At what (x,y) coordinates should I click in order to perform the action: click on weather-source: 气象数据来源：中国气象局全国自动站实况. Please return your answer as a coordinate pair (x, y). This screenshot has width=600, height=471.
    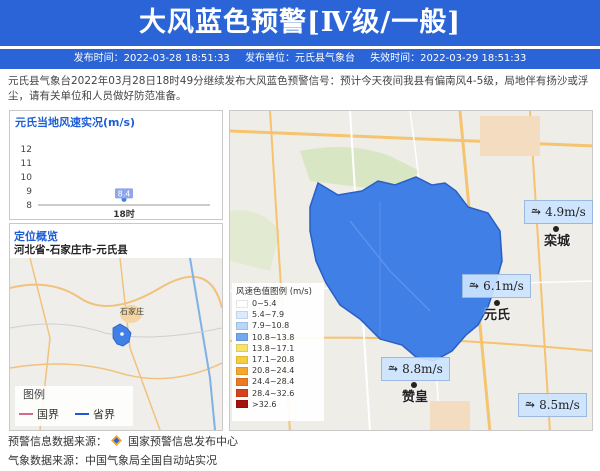
    Looking at the image, I should click on (112, 460).